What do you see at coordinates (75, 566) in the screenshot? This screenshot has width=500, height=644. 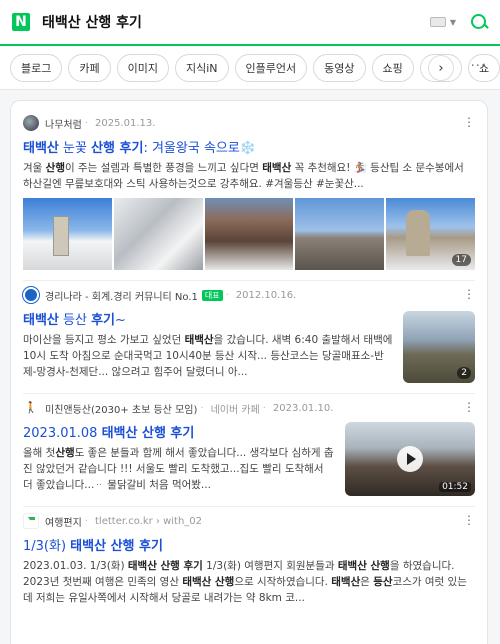 I see `desc-text: 2023.01.03. 1/3(화)` at bounding box center [75, 566].